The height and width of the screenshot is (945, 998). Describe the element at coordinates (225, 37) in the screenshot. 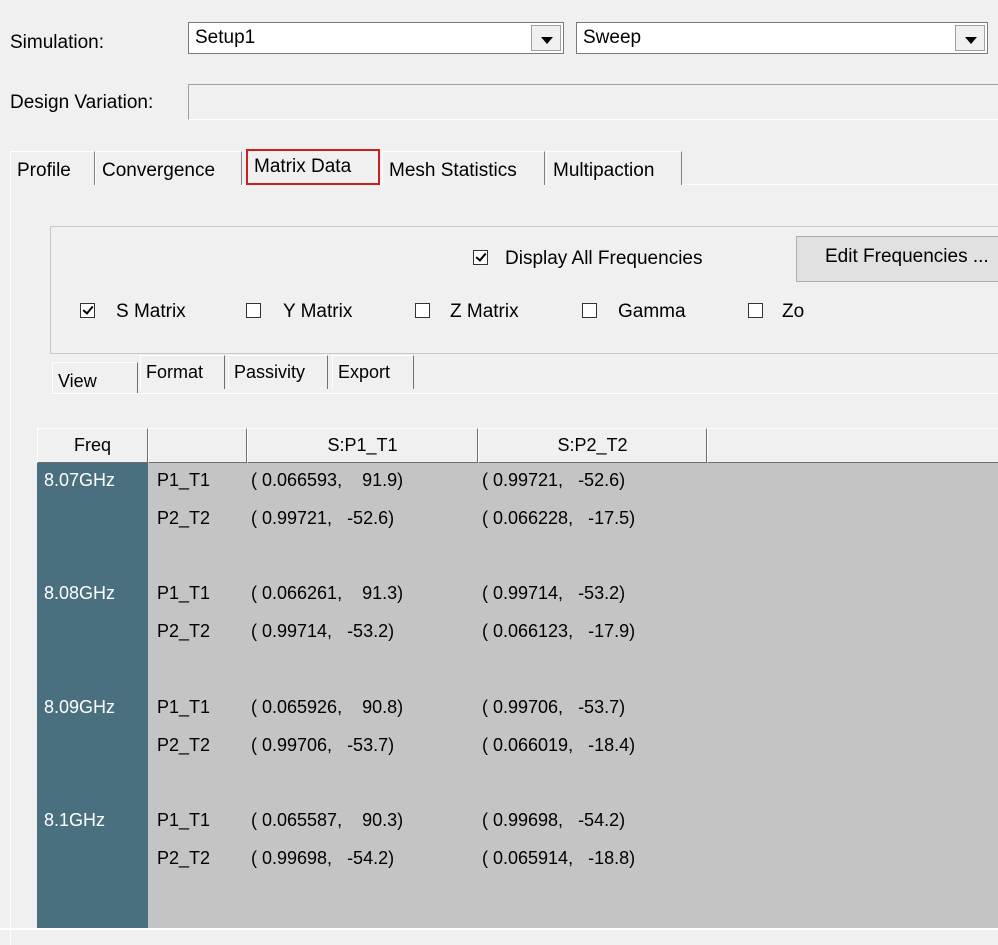

I see `setup-select-value: Setup1` at that location.